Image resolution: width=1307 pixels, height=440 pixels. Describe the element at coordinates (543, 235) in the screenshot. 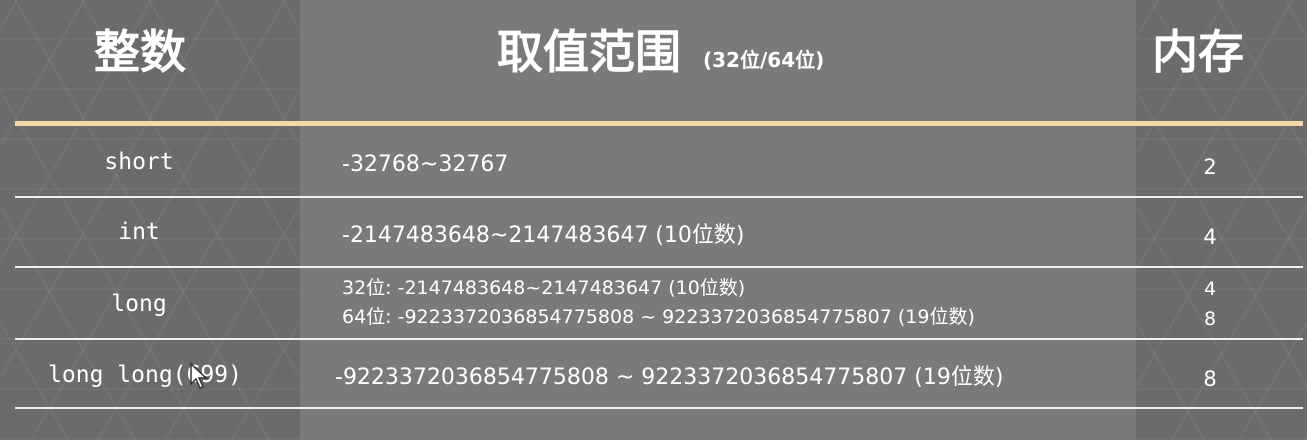

I see `range-int: -2147483648~2147483647 (10位数)` at that location.